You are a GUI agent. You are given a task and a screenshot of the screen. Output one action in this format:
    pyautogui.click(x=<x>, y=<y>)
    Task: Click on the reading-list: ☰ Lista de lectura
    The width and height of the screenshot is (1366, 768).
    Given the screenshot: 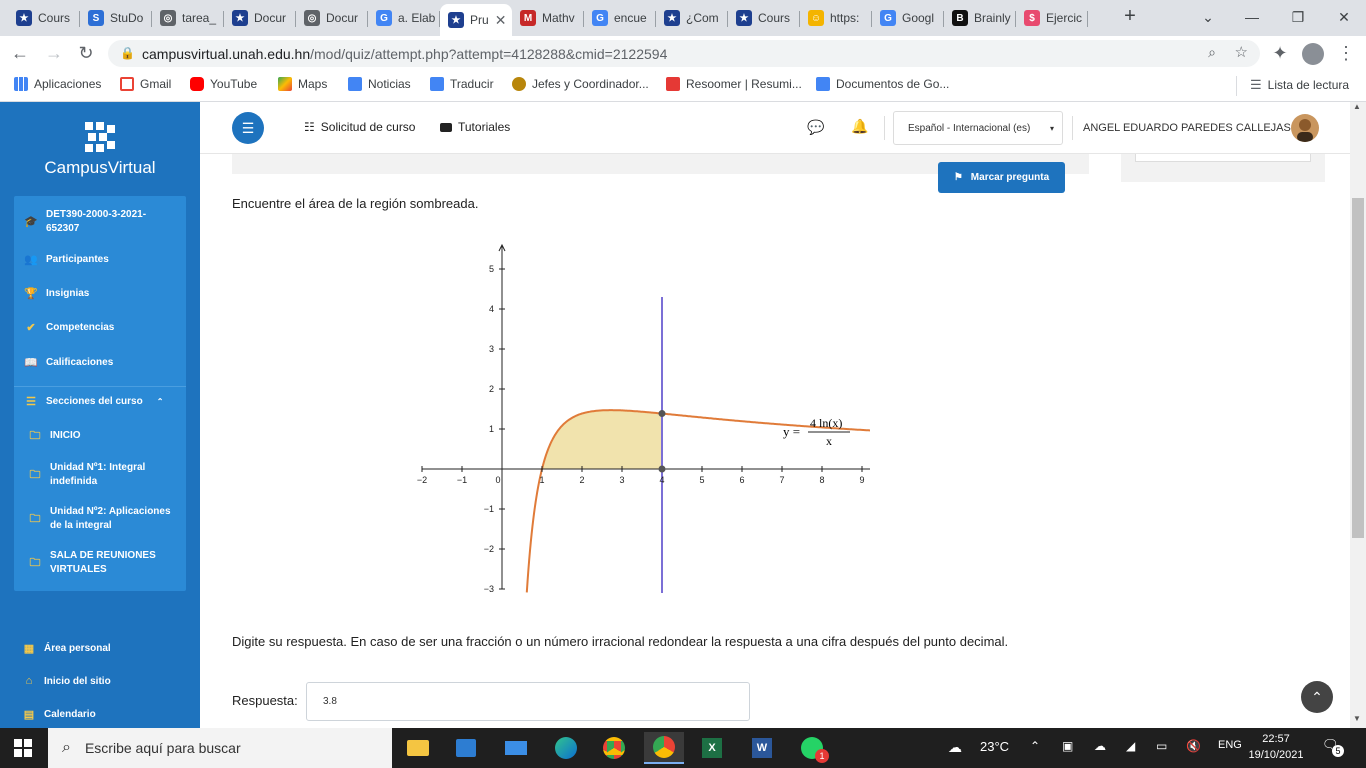 What is the action you would take?
    pyautogui.click(x=1299, y=85)
    